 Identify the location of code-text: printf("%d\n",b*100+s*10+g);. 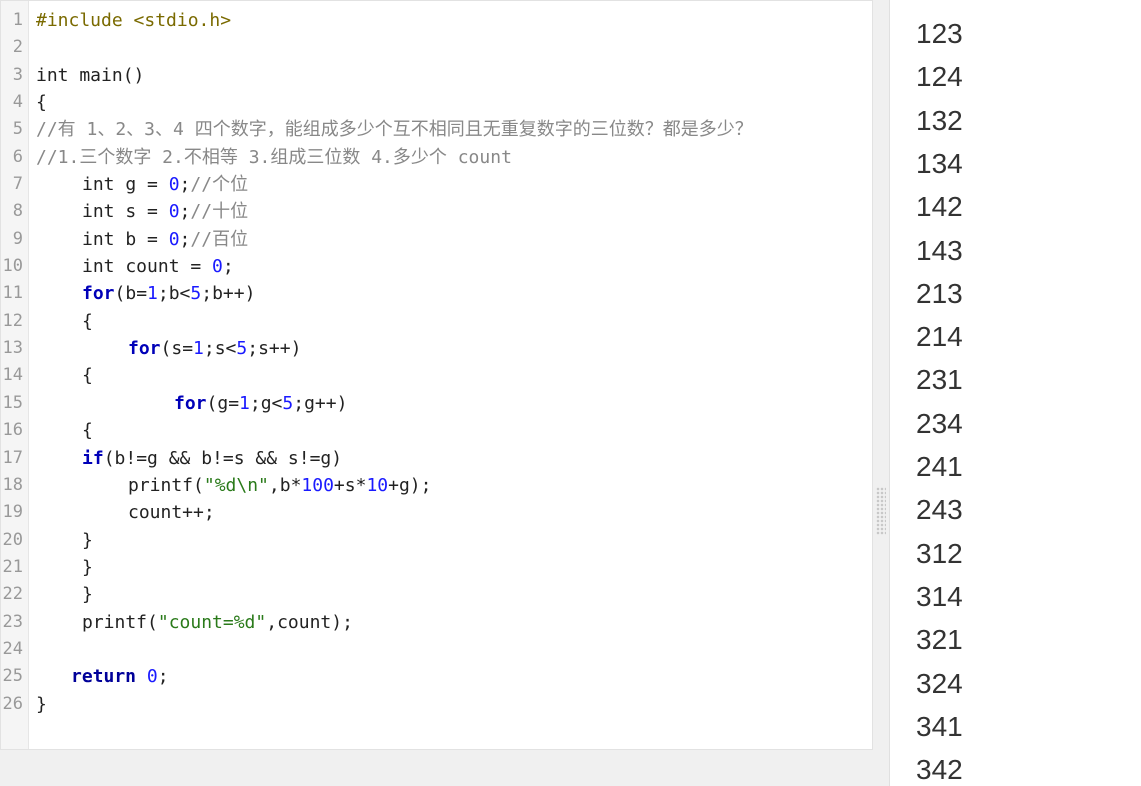
(279, 485).